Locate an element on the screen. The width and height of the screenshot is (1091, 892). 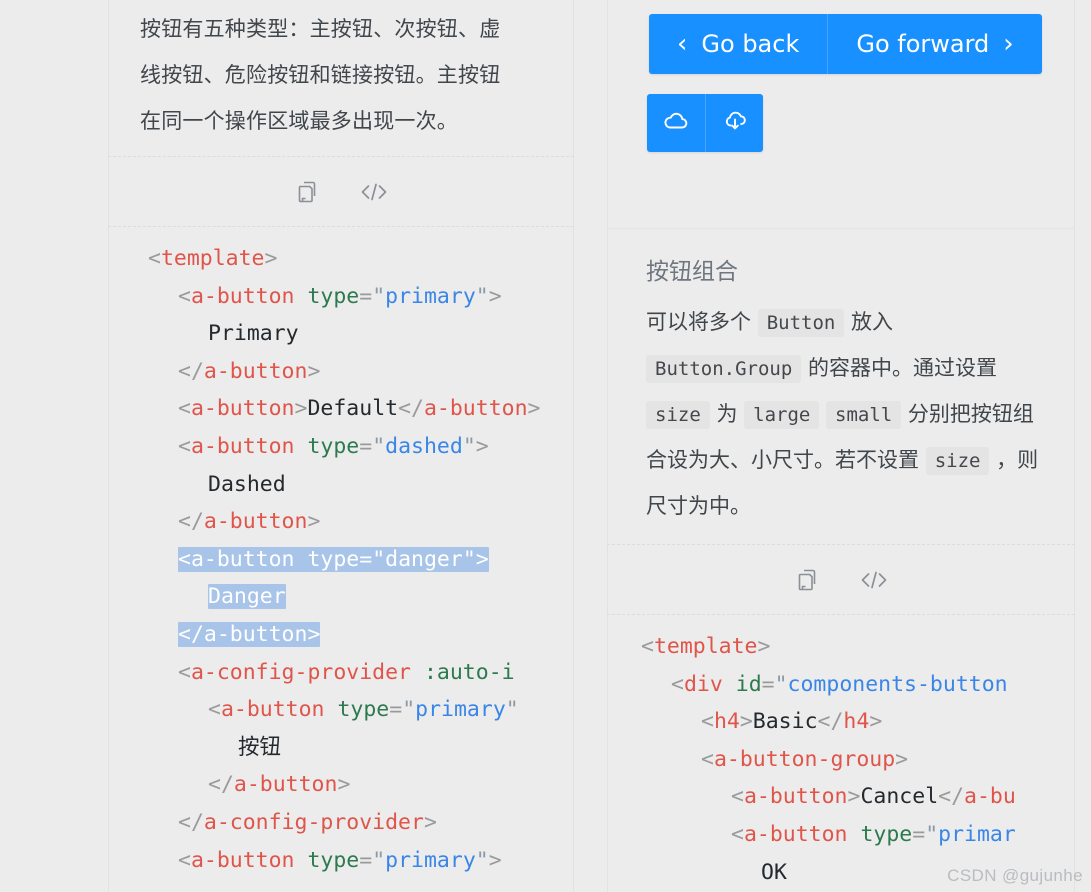
code-line: <template> is located at coordinates (360, 259).